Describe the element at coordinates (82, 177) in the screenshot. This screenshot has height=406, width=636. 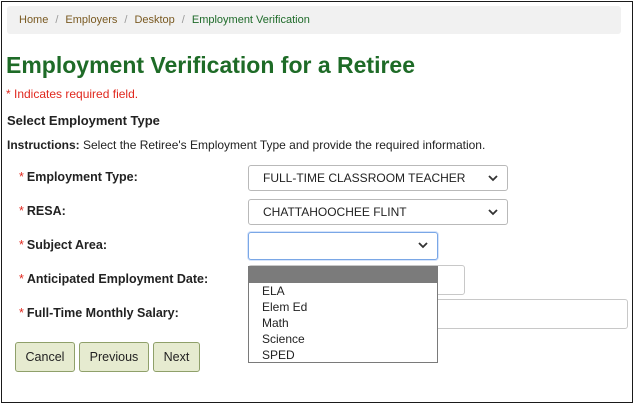
I see `employment-type-label-text: Employment Type:` at that location.